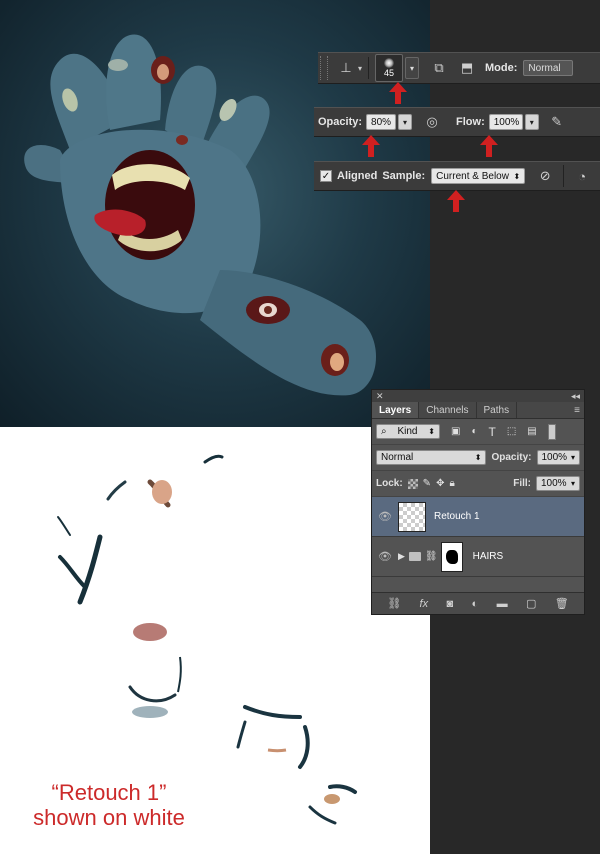 This screenshot has width=600, height=854. Describe the element at coordinates (511, 457) in the screenshot. I see `layer-opacity-label: Opacity:` at that location.